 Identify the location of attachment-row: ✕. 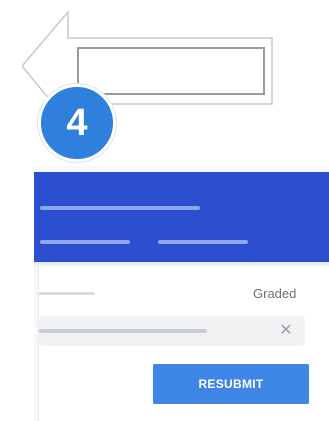
(172, 331).